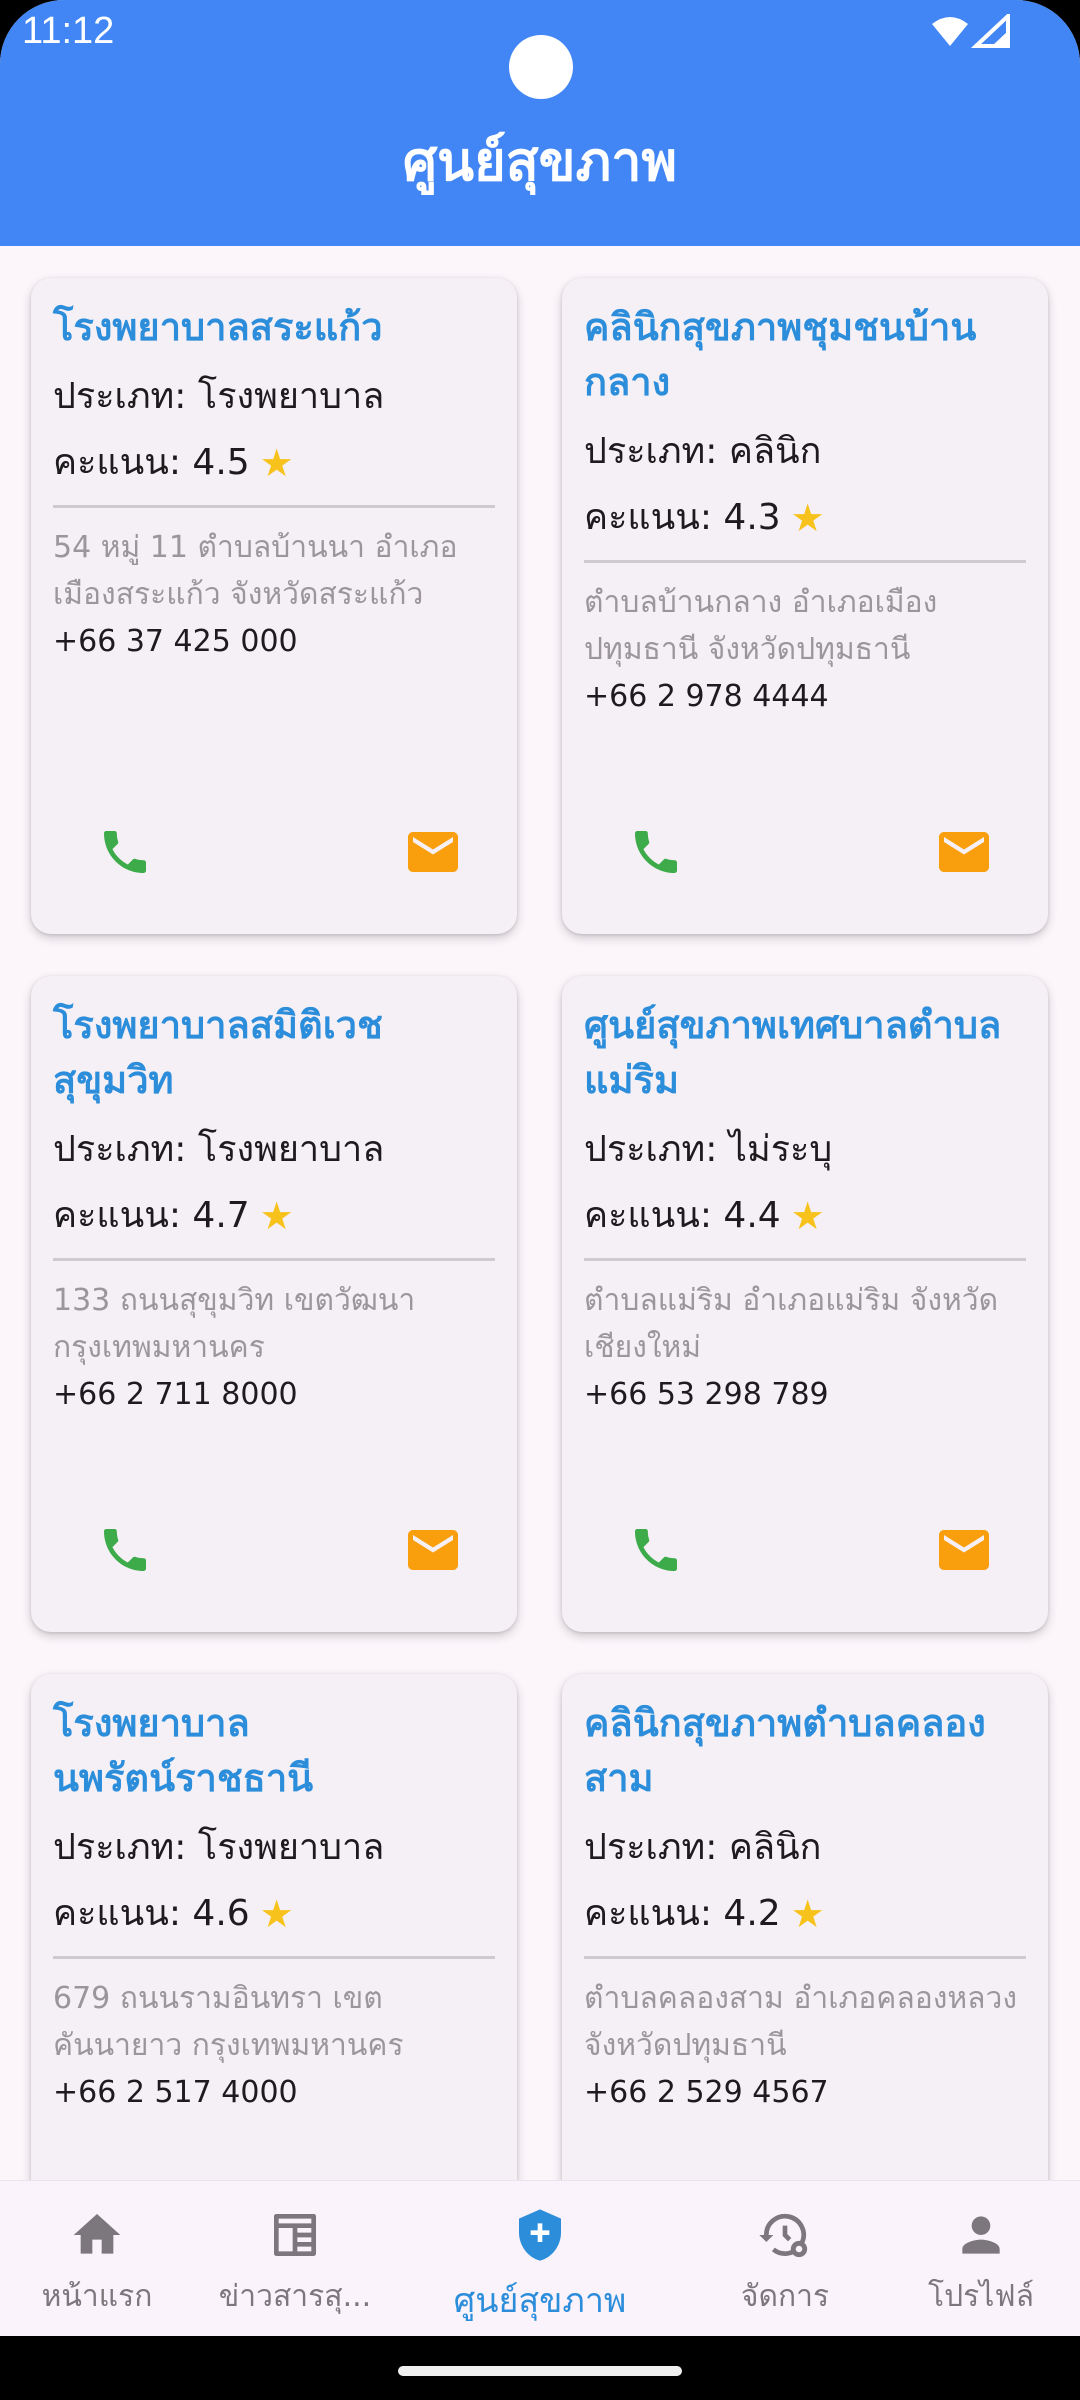 Image resolution: width=1080 pixels, height=2400 pixels. I want to click on facility-rating: คะแนน: 4.4 ★, so click(805, 1216).